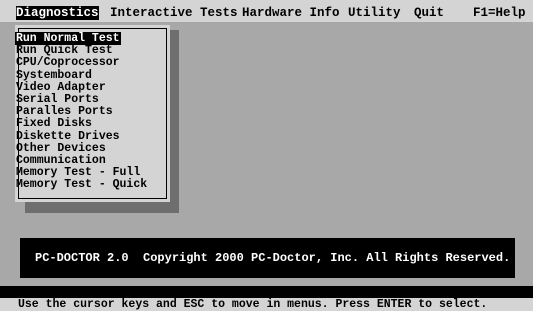 The height and width of the screenshot is (311, 533). Describe the element at coordinates (87, 124) in the screenshot. I see `dropdown-item-fixed-disks: Fixed Disks` at that location.